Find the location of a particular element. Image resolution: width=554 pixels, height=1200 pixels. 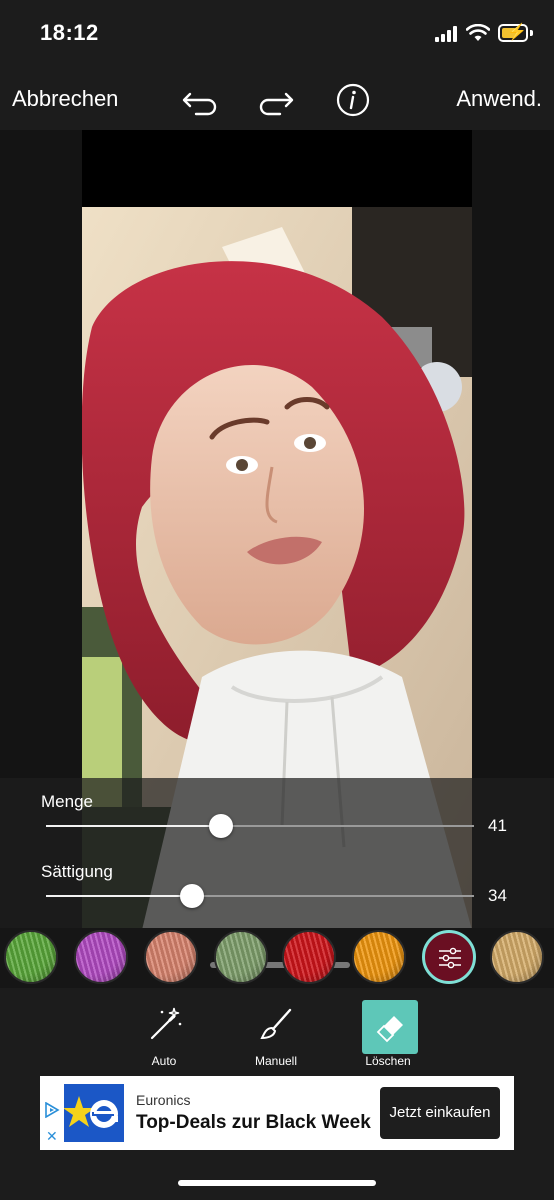

info-icon is located at coordinates (353, 100).